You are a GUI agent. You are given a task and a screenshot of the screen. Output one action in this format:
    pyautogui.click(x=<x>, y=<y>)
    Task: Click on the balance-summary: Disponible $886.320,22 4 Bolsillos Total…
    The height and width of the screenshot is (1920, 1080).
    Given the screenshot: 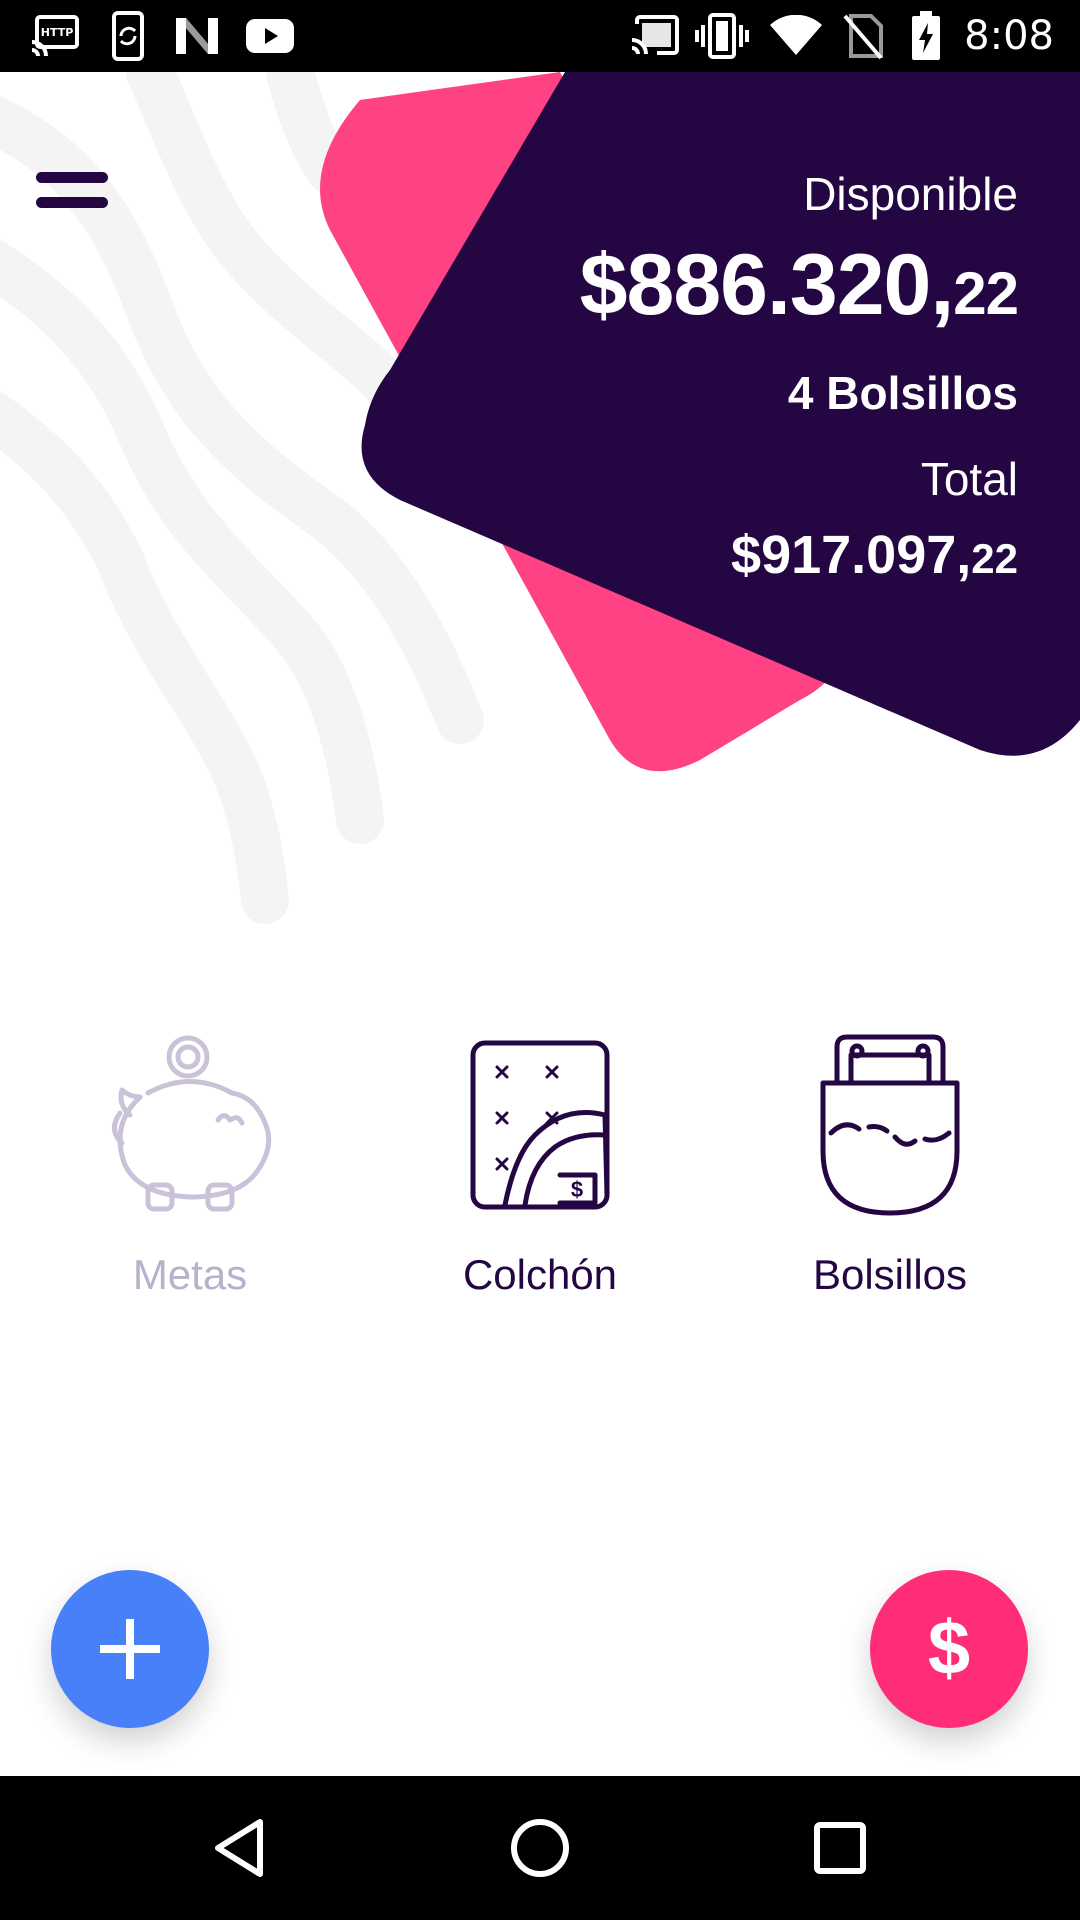 What is the action you would take?
    pyautogui.click(x=738, y=378)
    